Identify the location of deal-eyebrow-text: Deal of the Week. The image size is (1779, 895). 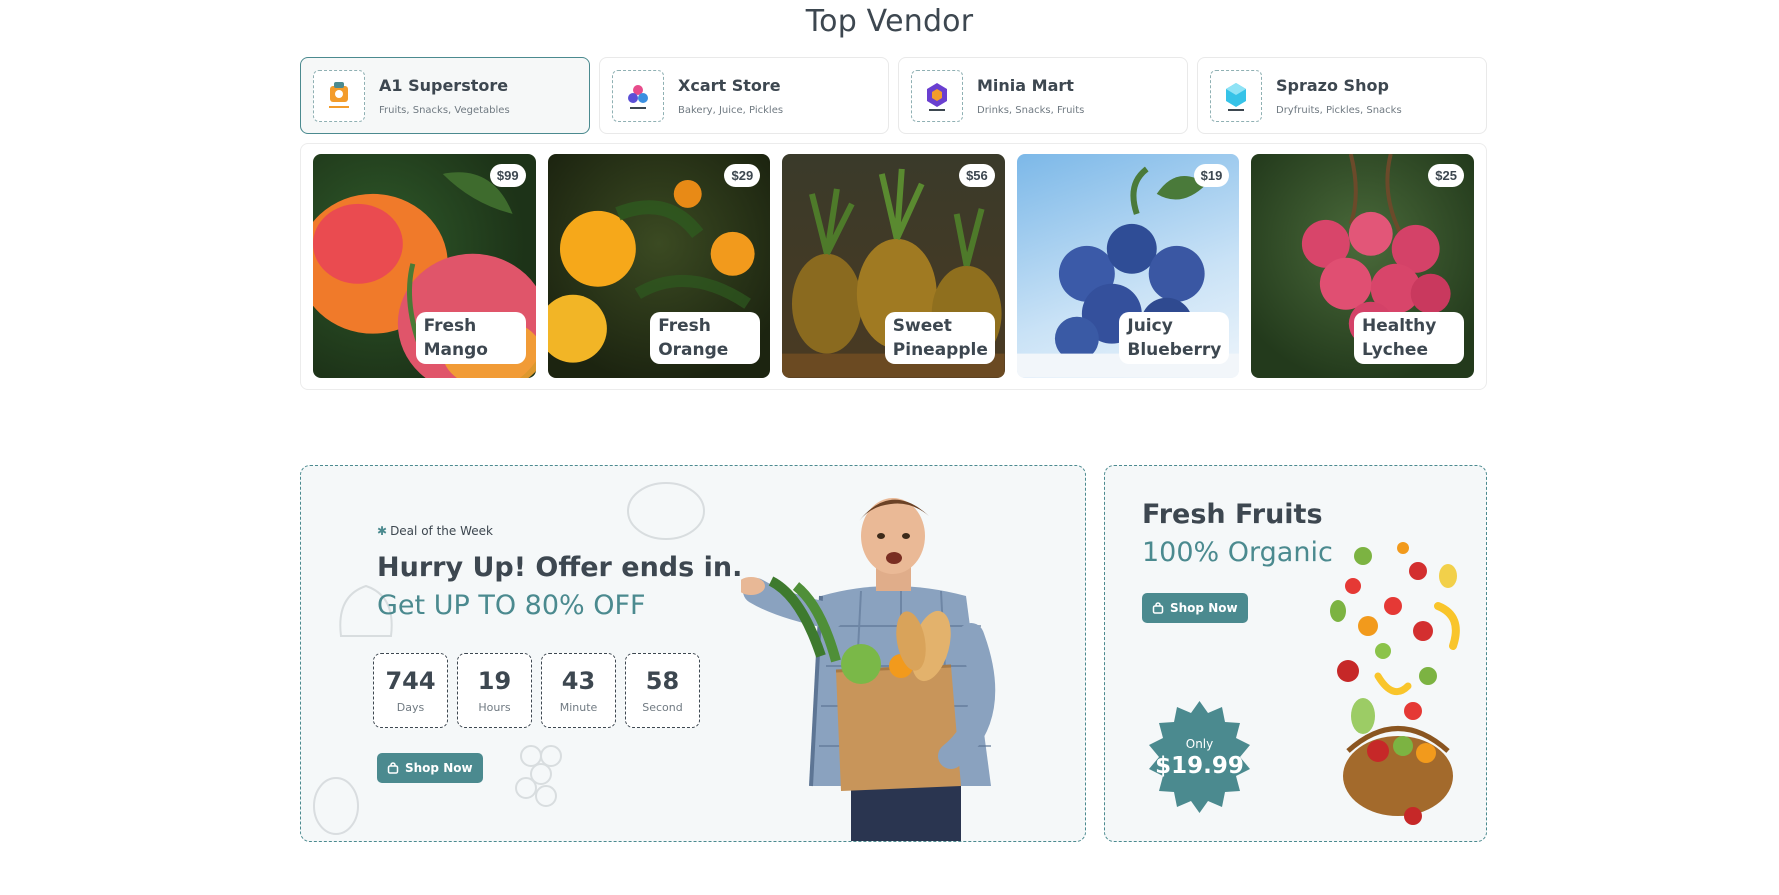
(441, 531).